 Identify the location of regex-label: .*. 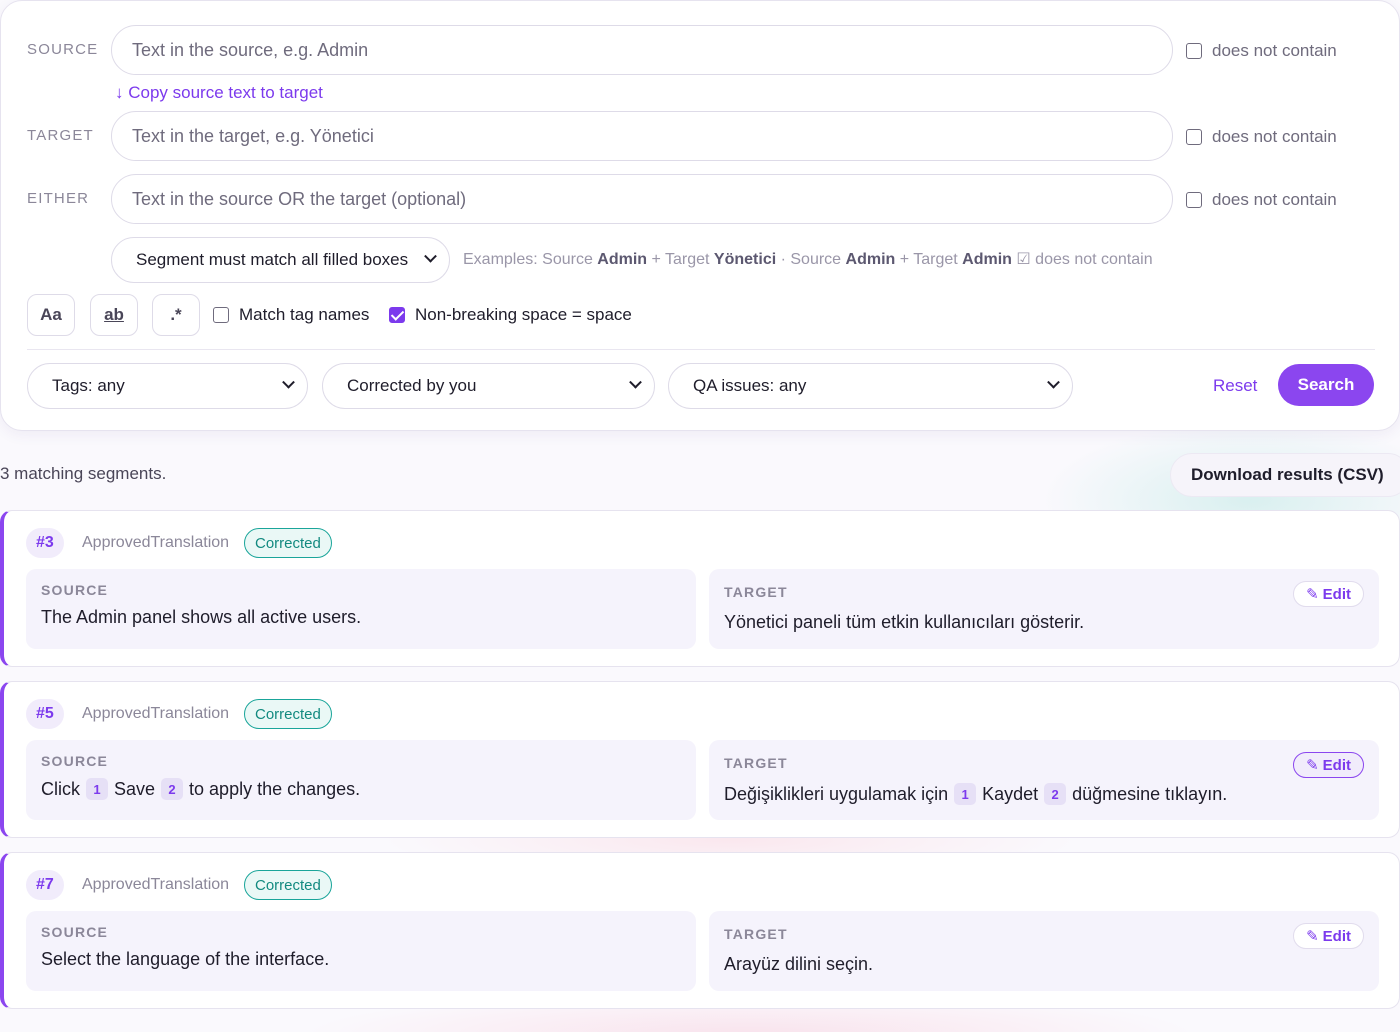
(176, 314).